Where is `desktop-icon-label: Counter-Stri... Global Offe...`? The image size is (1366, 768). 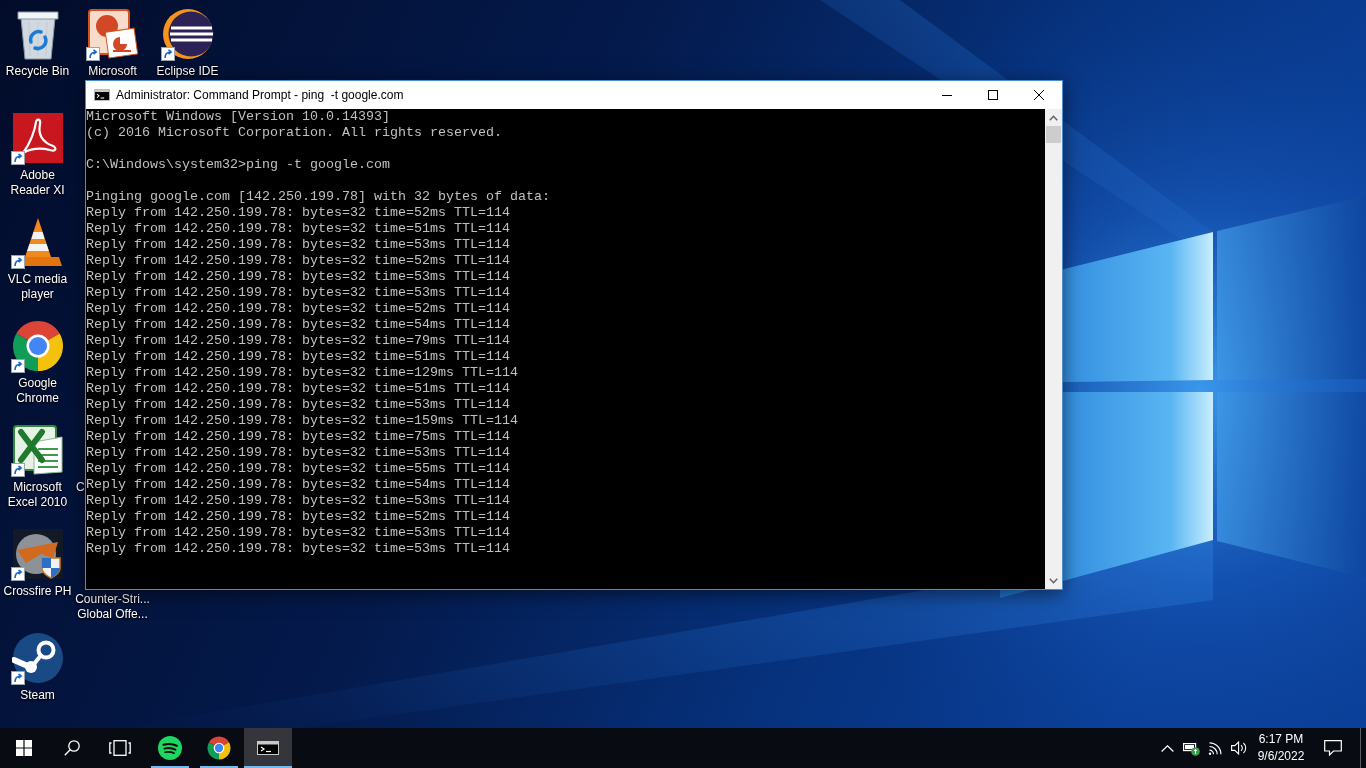
desktop-icon-label: Counter-Stri... Global Offe... is located at coordinates (112, 607).